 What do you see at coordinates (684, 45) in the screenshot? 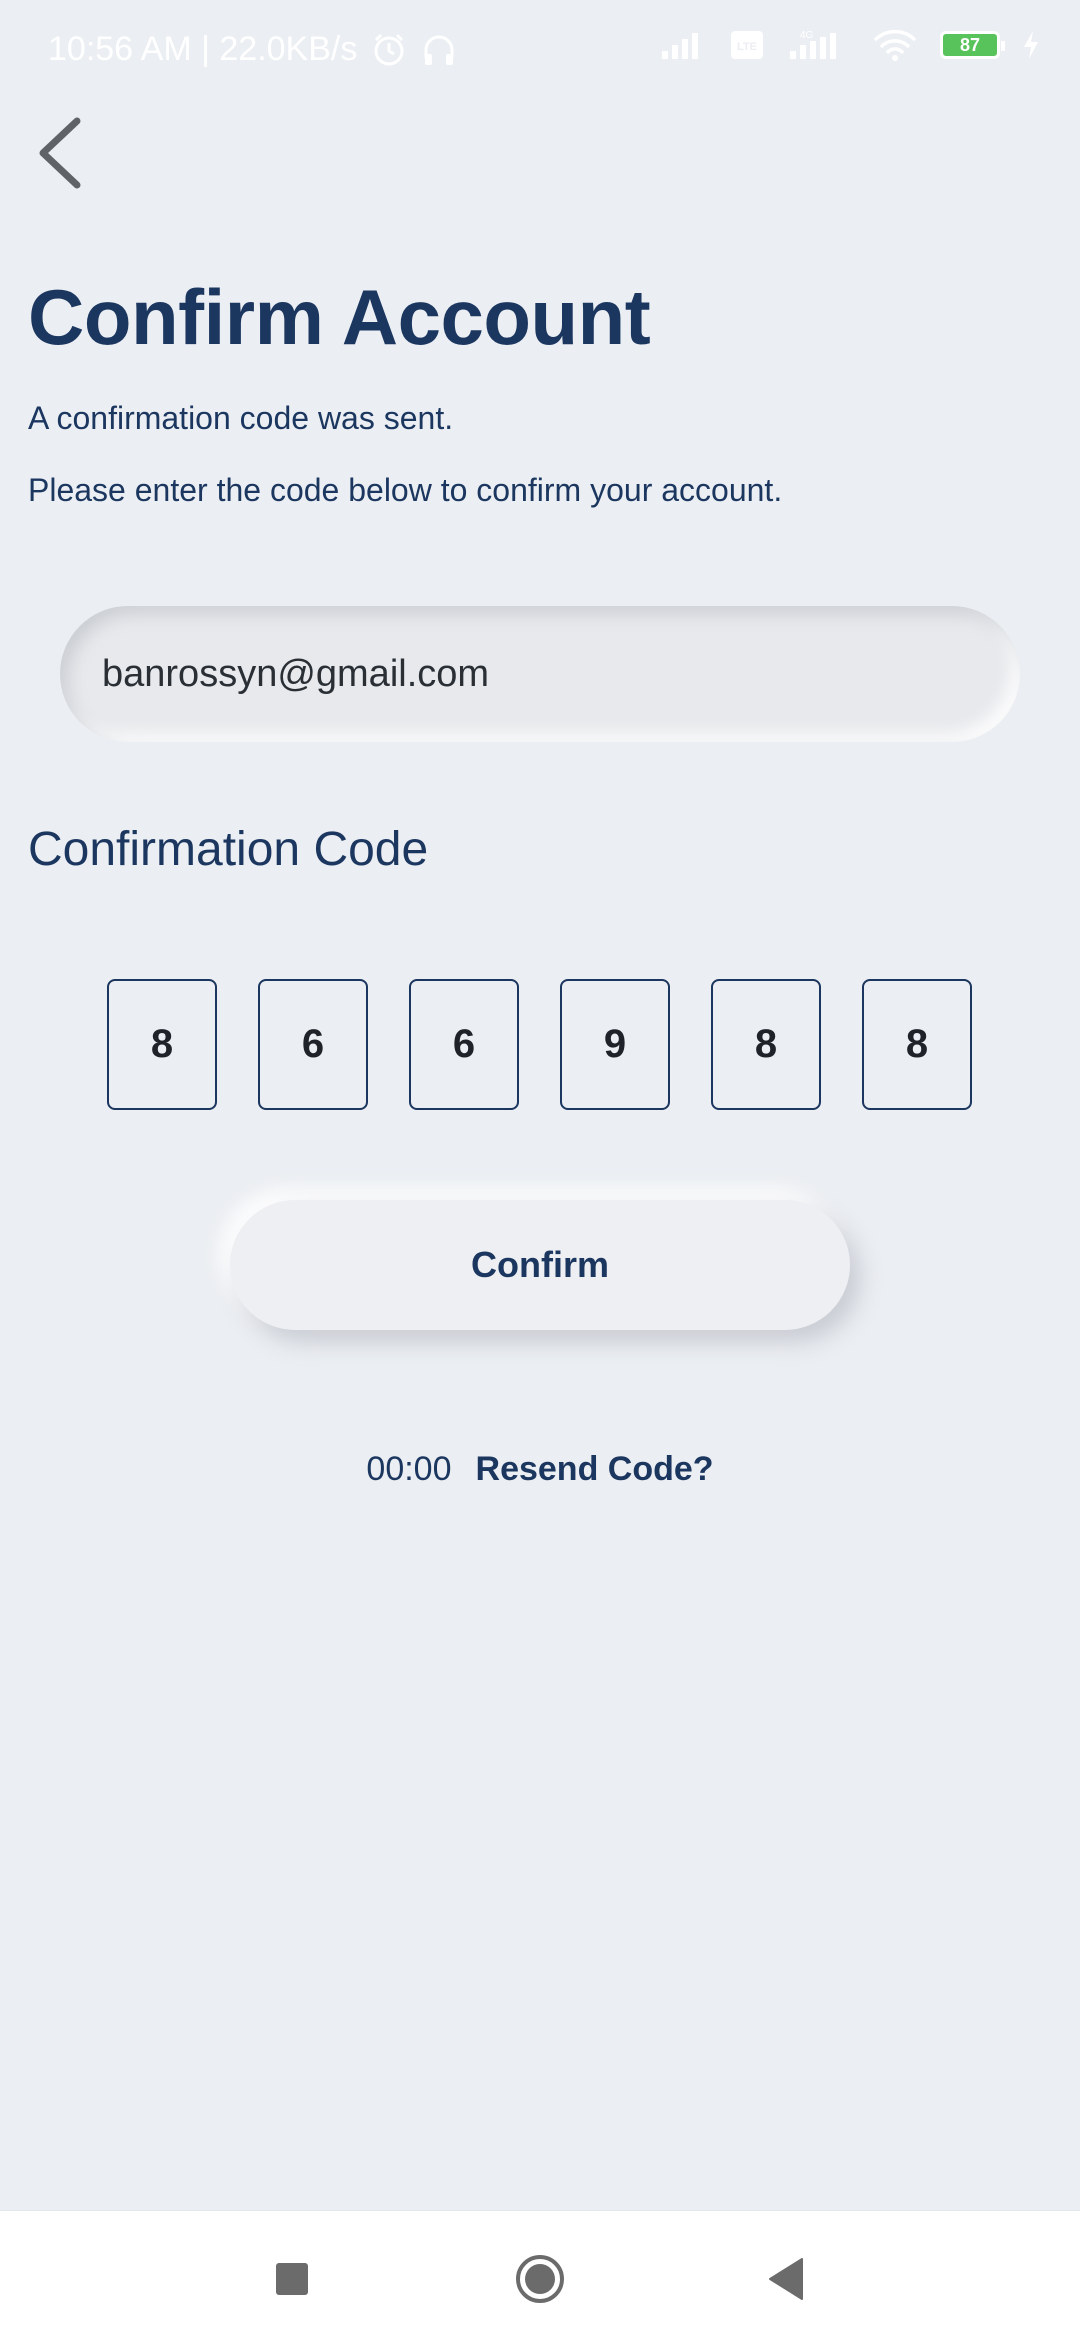
I see `signal-icon` at bounding box center [684, 45].